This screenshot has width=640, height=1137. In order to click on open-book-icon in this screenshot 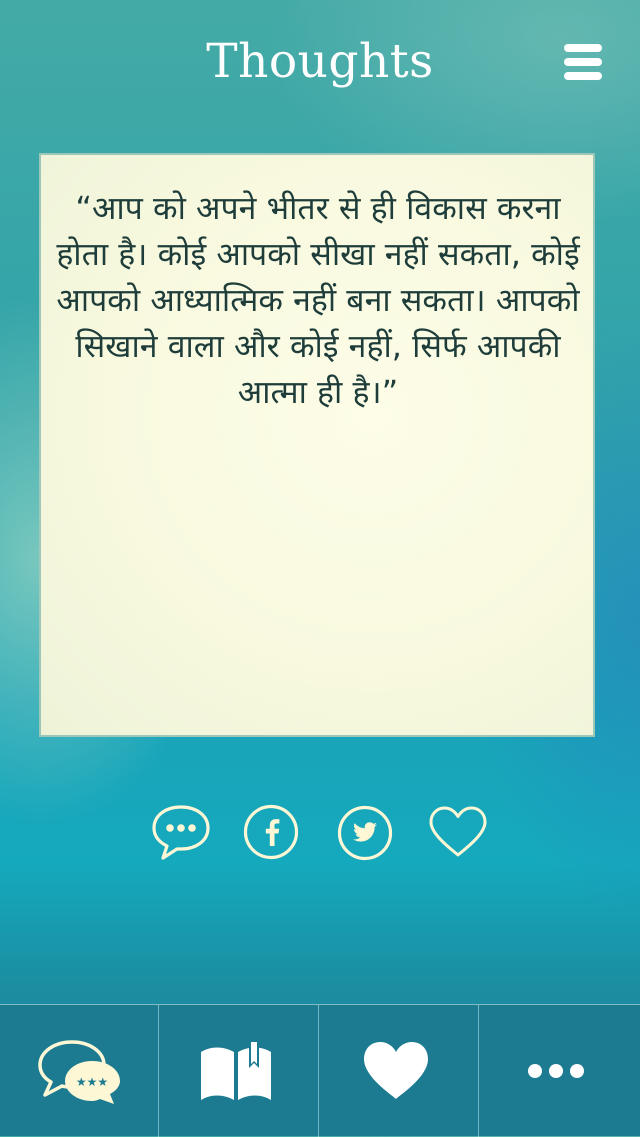, I will do `click(236, 1071)`.